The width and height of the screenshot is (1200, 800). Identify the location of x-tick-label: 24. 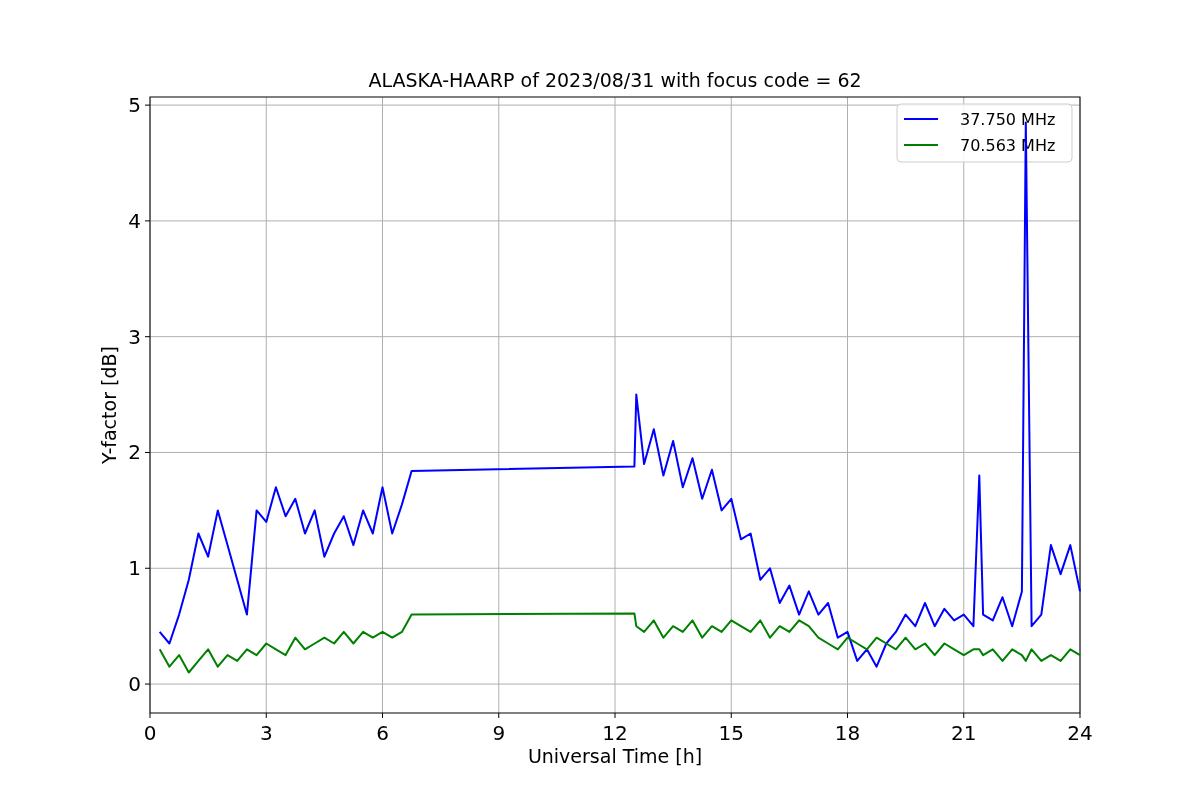
(1080, 733).